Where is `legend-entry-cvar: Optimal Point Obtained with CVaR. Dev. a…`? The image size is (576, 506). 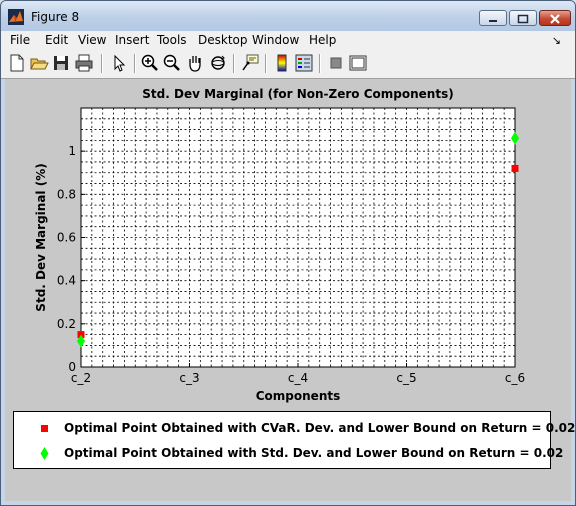
legend-entry-cvar: Optimal Point Obtained with CVaR. Dev. a… is located at coordinates (294, 429).